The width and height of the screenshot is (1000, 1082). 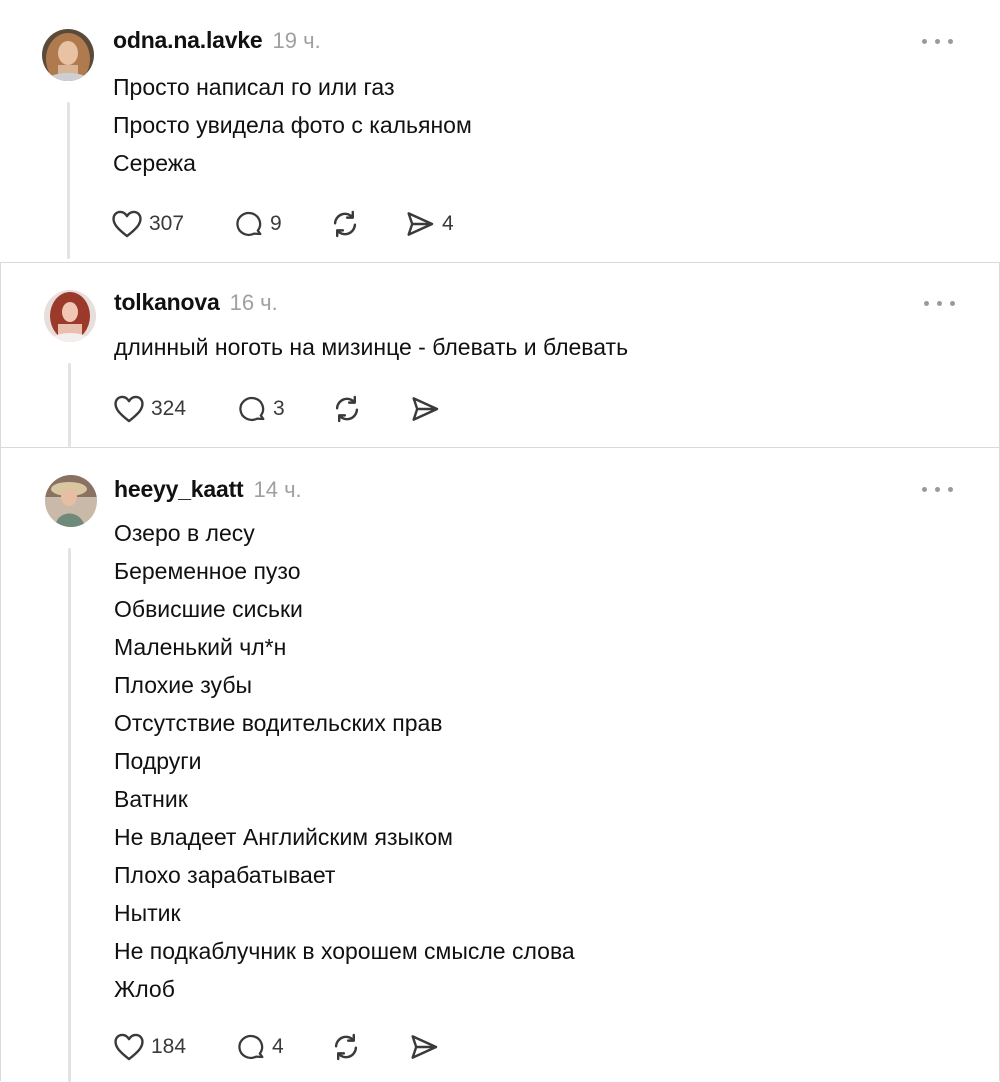 I want to click on post-text-line: Жлоб, so click(x=144, y=989).